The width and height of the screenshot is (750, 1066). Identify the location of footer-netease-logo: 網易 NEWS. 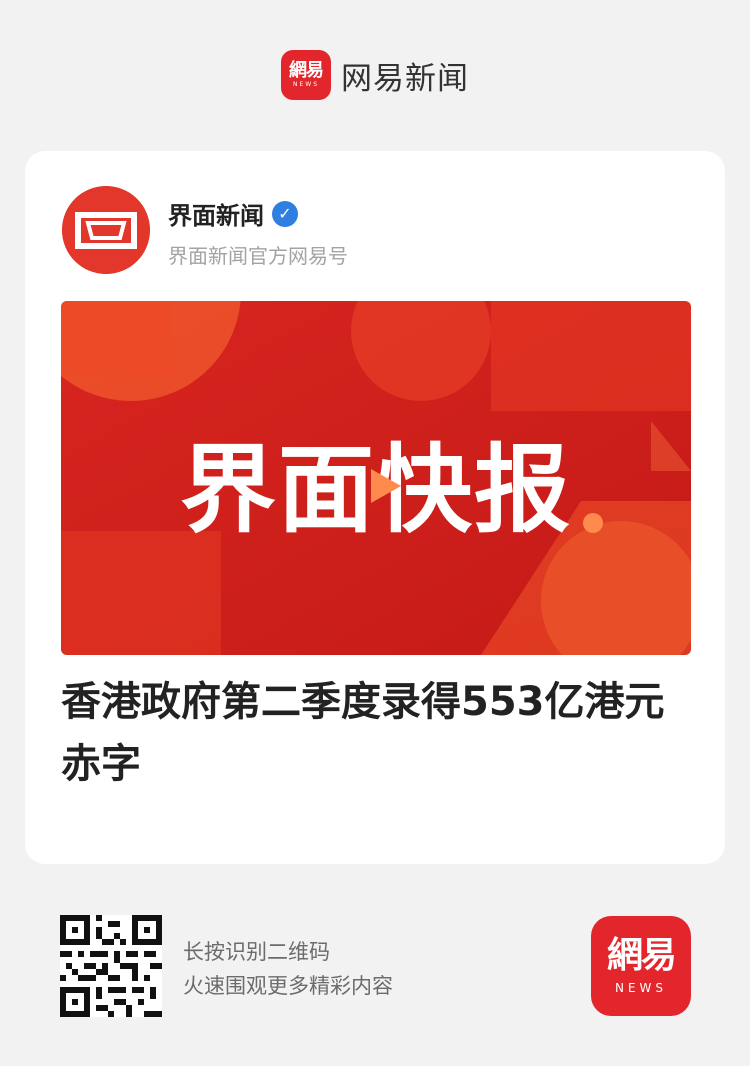
(641, 966).